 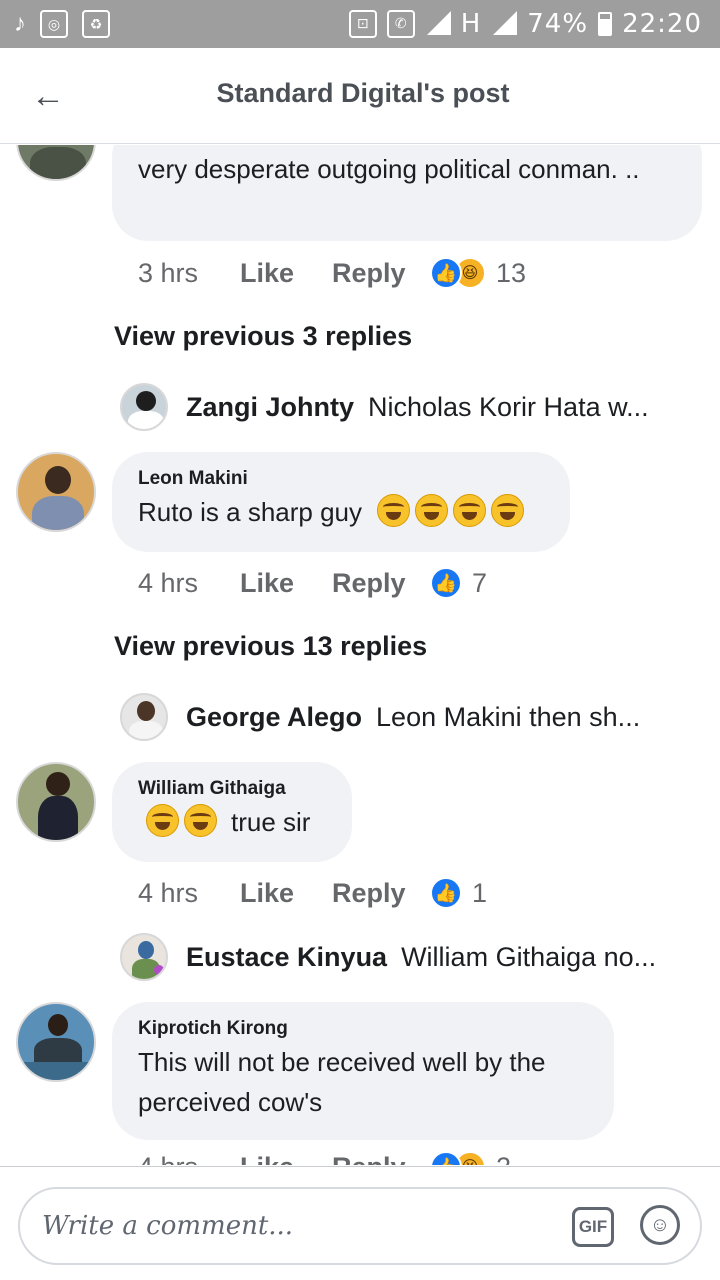 What do you see at coordinates (96, 24) in the screenshot?
I see `recycle-icon: ♻` at bounding box center [96, 24].